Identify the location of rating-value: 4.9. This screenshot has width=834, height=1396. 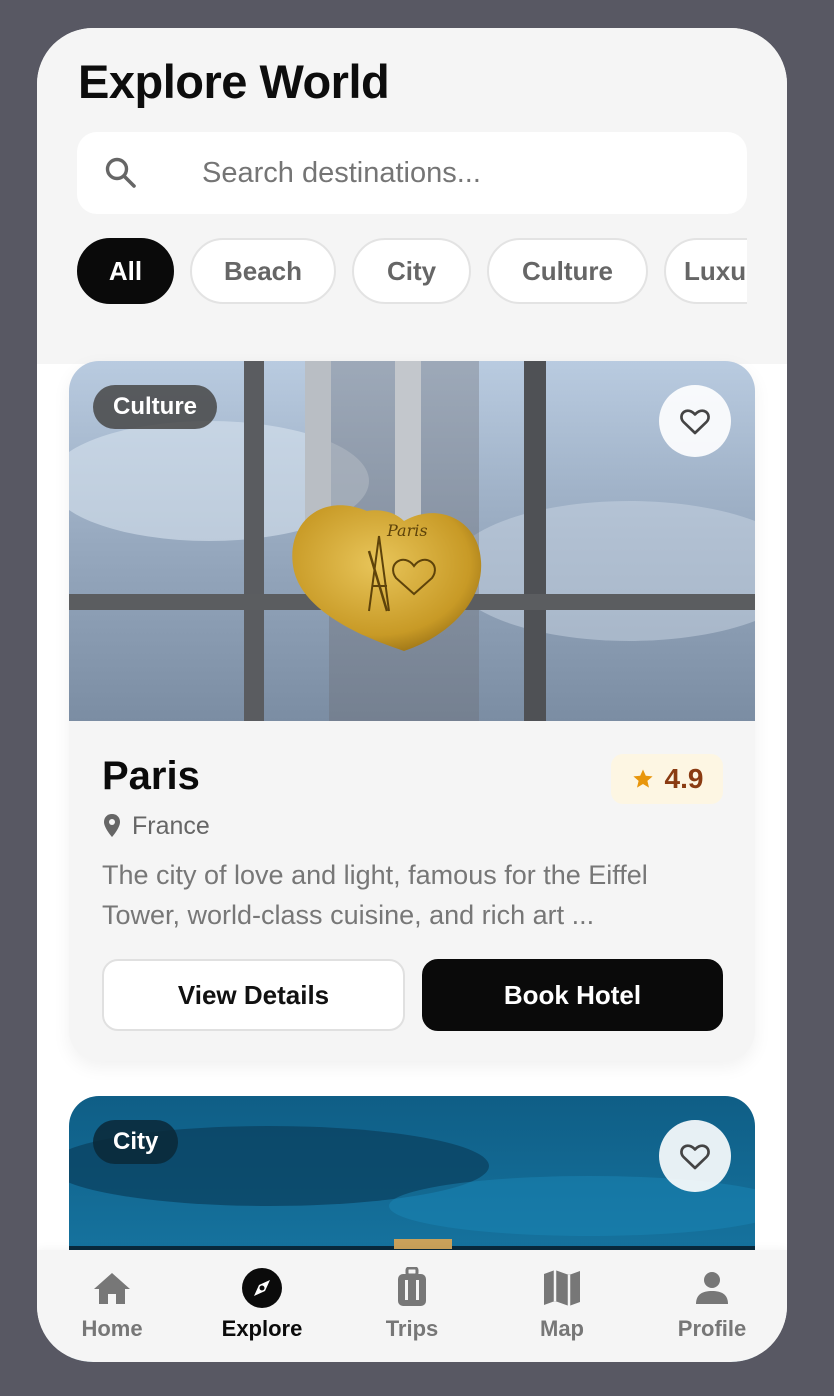
(684, 778).